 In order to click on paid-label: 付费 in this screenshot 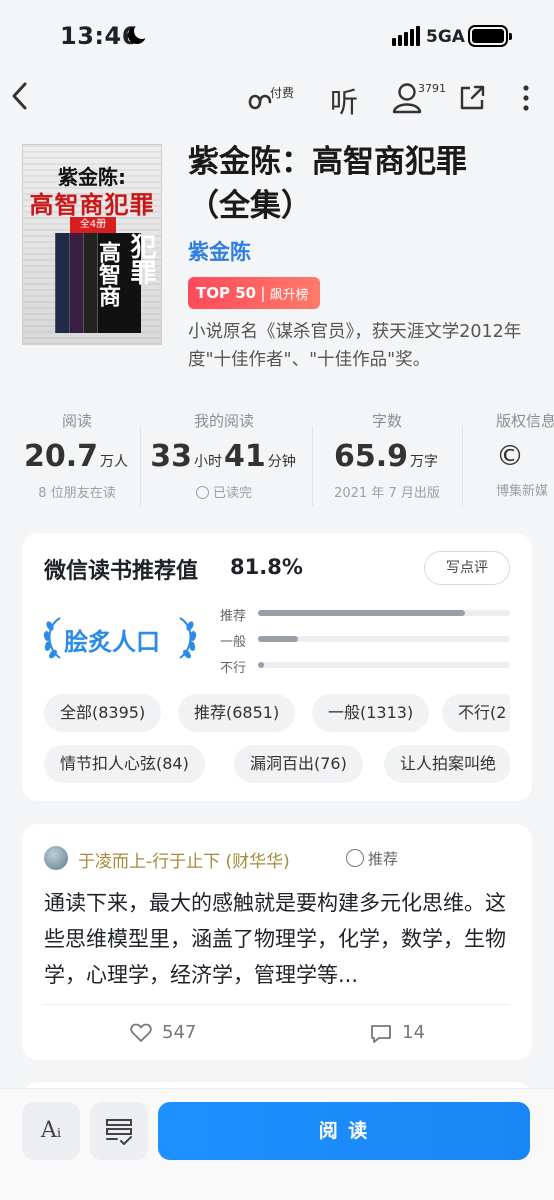, I will do `click(282, 93)`.